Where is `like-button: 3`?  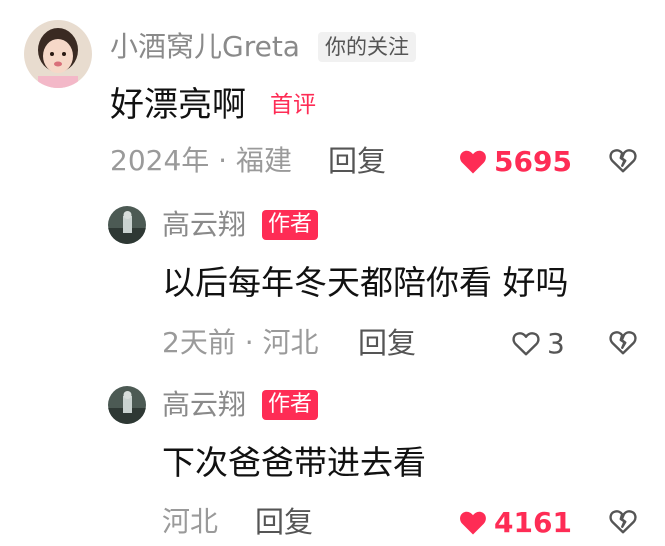 like-button: 3 is located at coordinates (538, 343).